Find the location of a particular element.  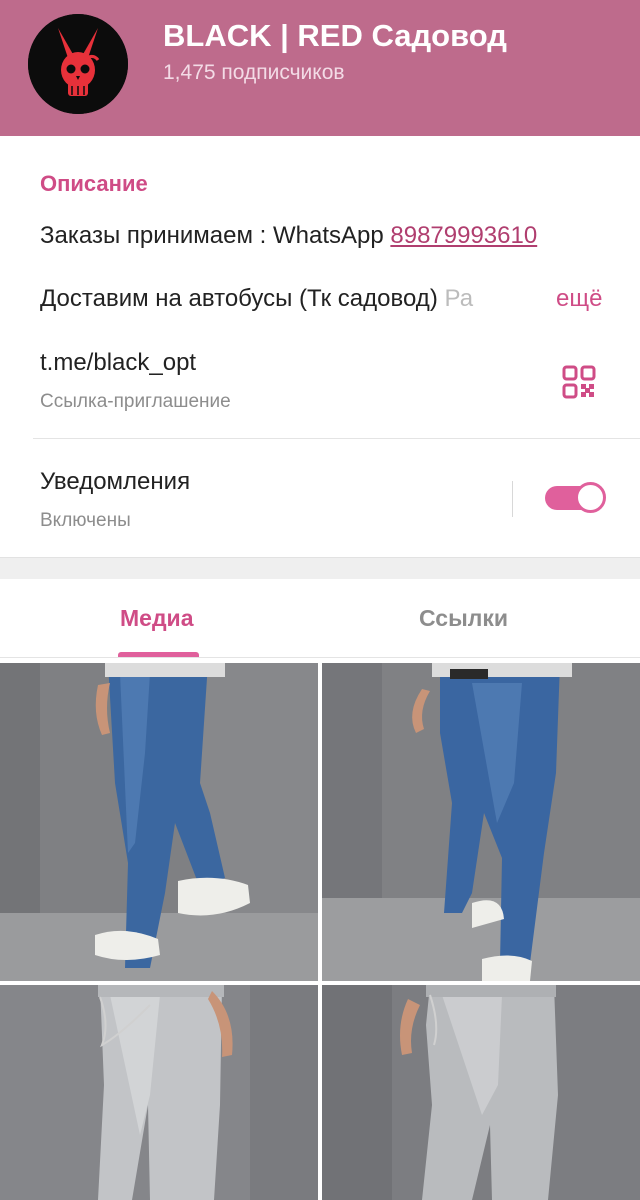

invite-link-caption: Ссылка-приглашение is located at coordinates (135, 401).